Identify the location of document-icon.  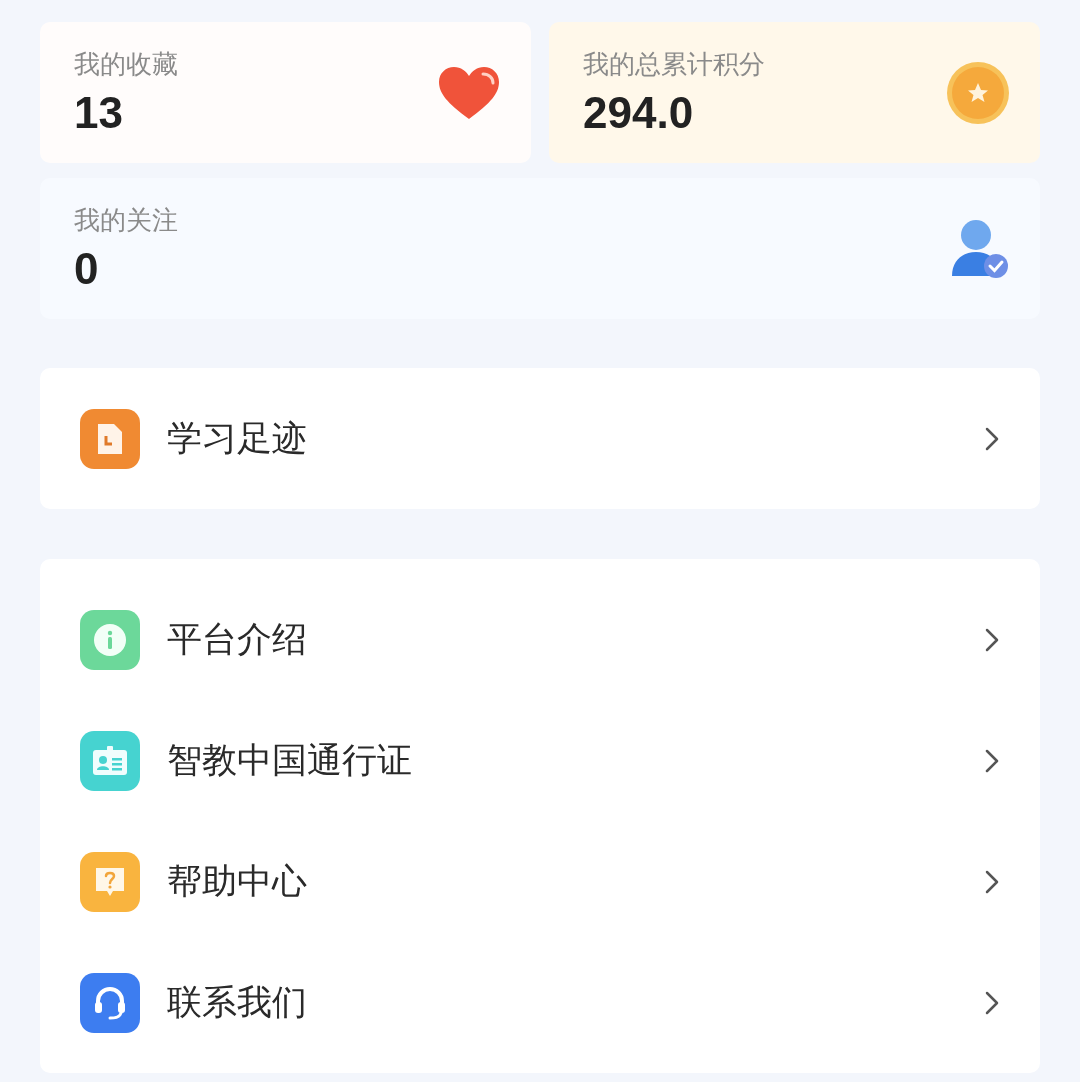
(110, 438).